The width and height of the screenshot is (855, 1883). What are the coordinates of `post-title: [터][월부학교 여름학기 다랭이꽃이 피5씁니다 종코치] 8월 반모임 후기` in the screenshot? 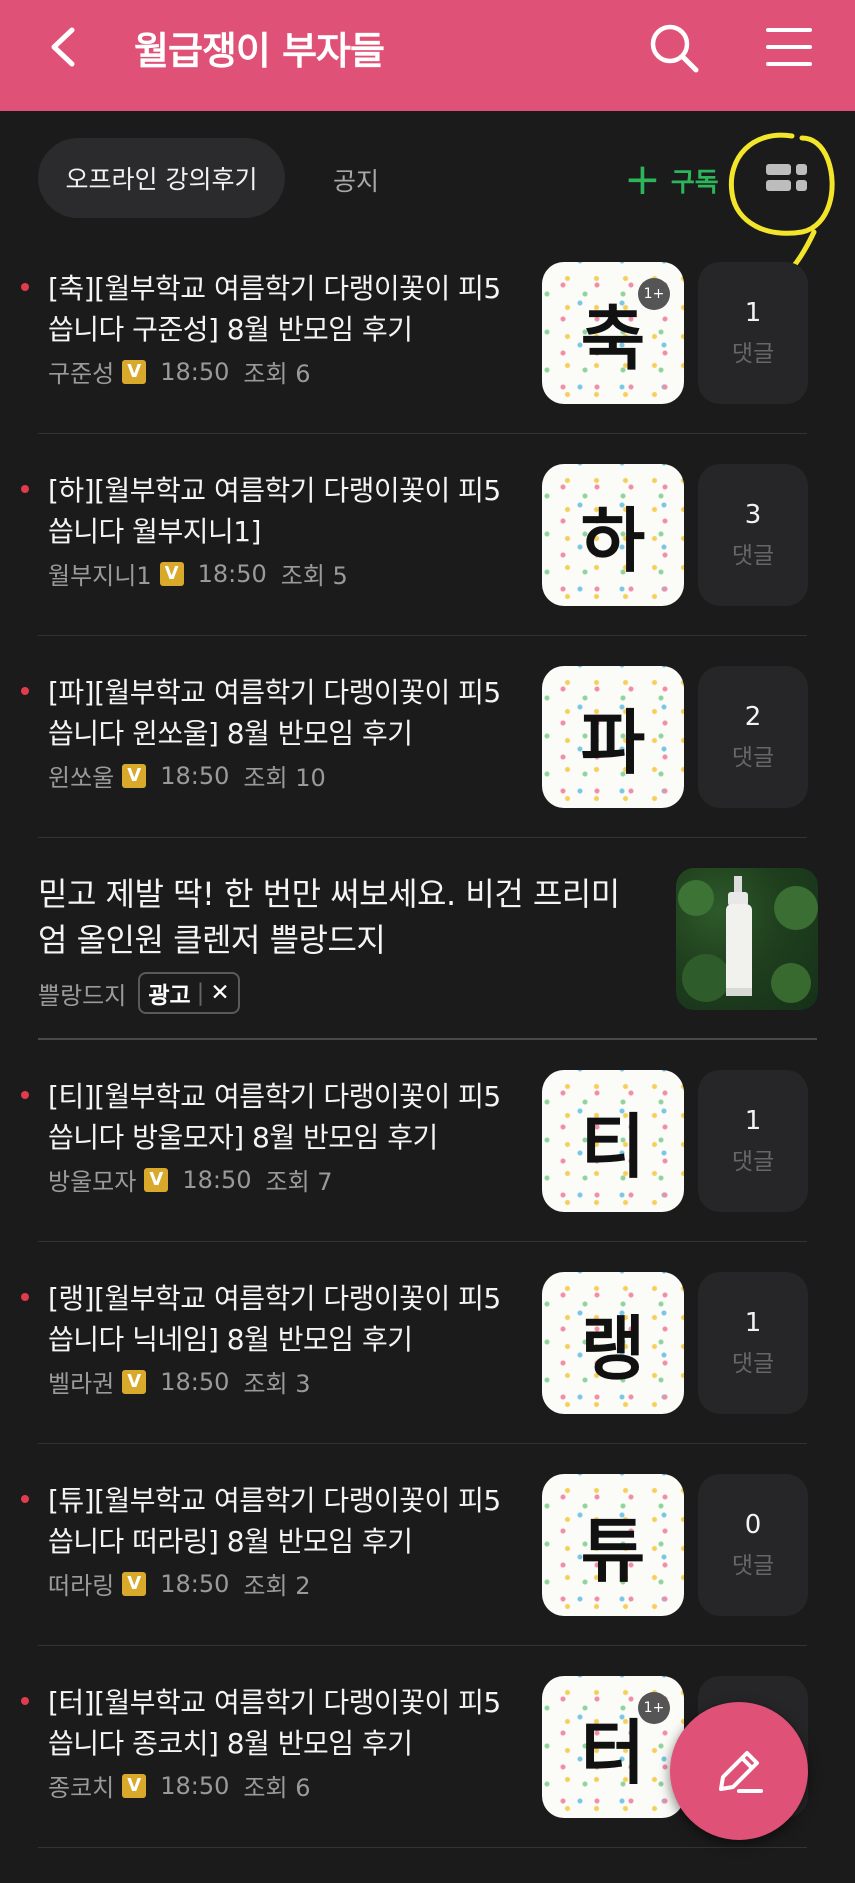 It's located at (274, 1723).